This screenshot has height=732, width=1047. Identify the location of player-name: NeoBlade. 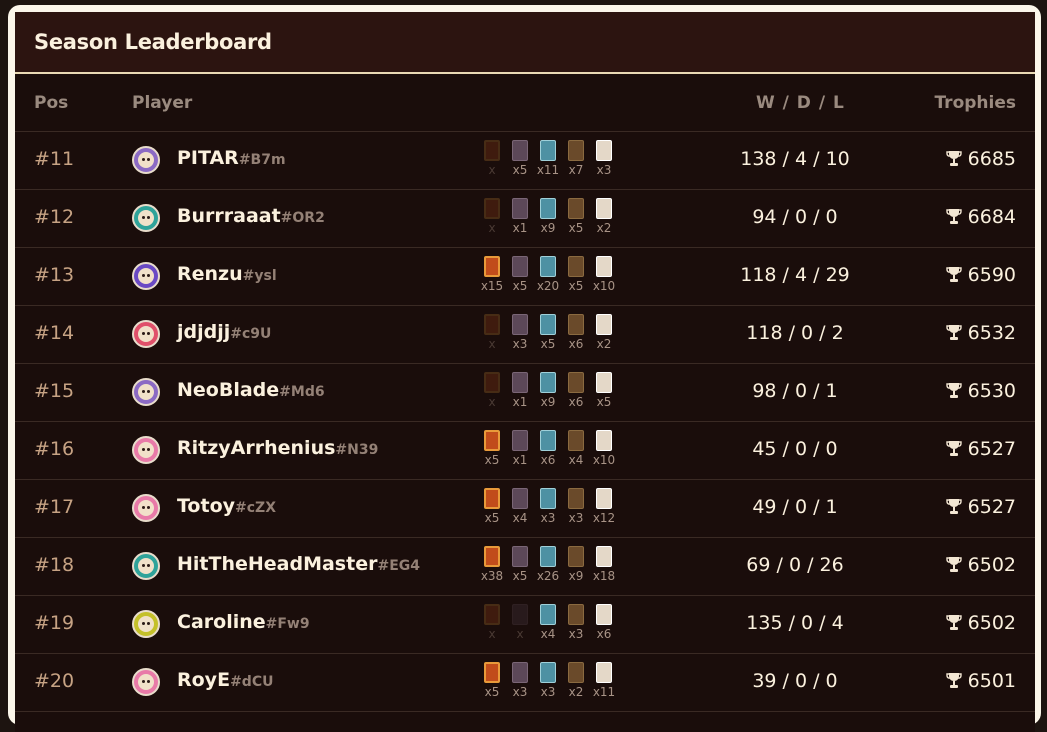
(228, 390).